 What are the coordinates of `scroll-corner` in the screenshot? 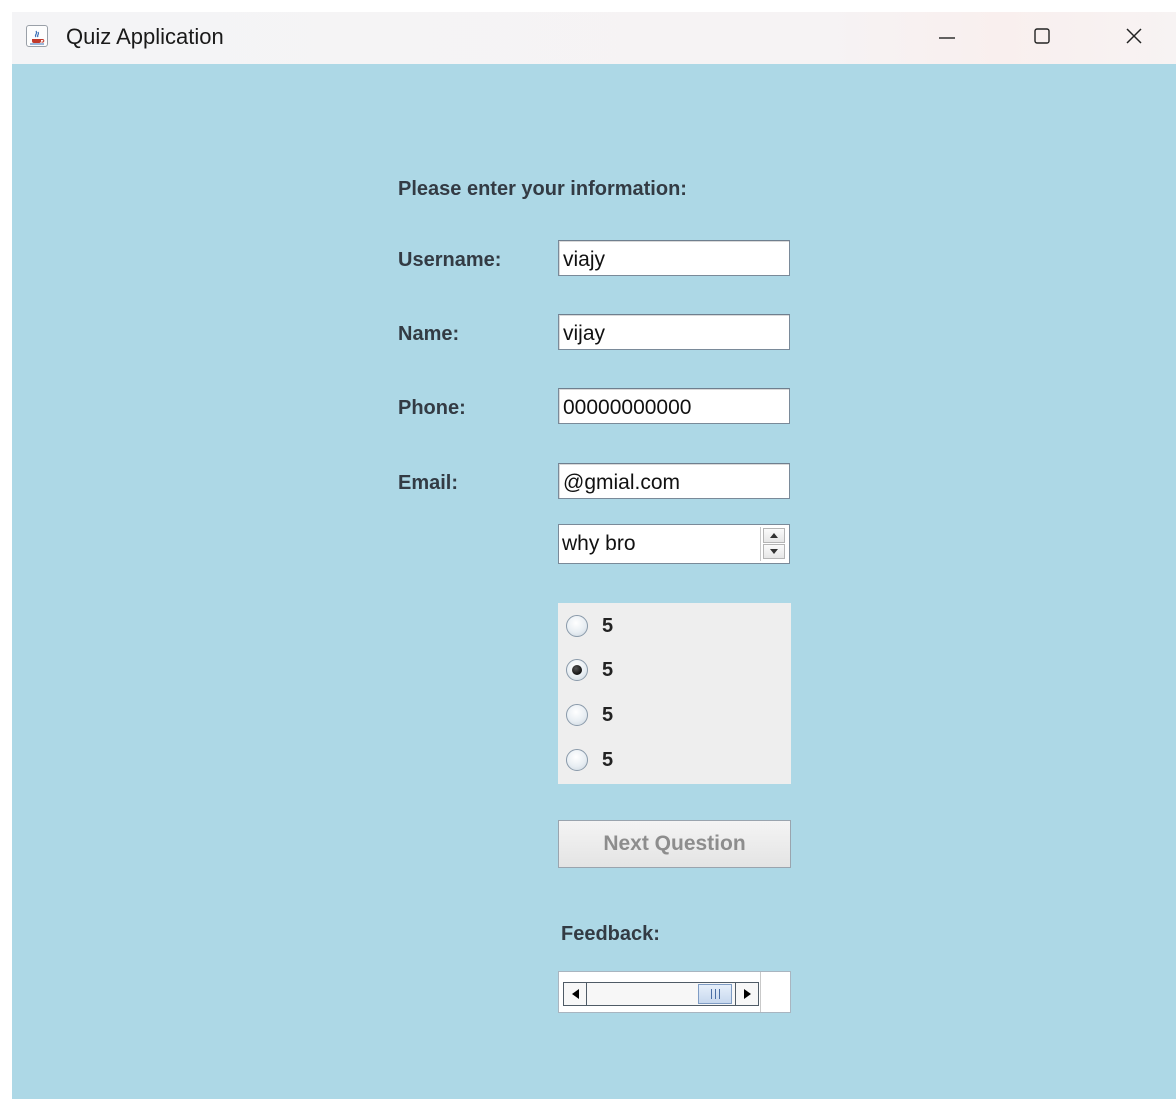 It's located at (775, 992).